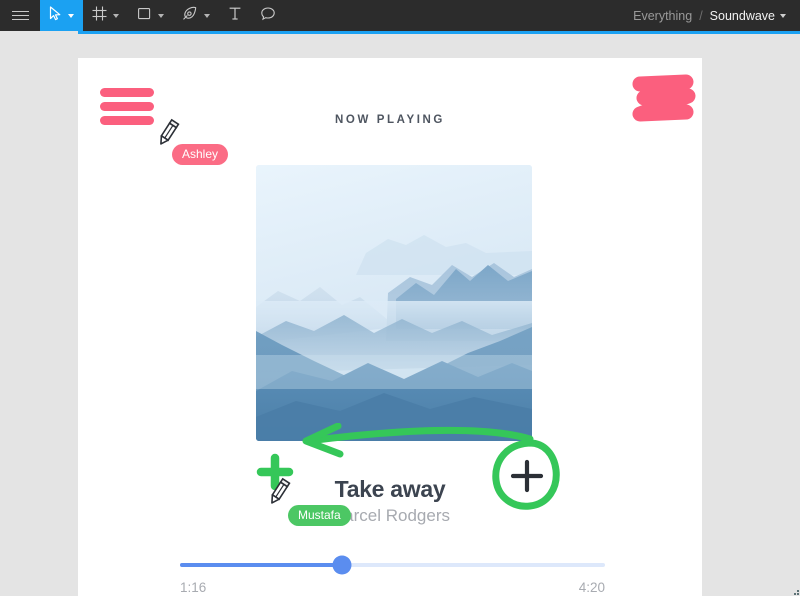 The width and height of the screenshot is (800, 596). I want to click on shape-tool-button, so click(150, 15).